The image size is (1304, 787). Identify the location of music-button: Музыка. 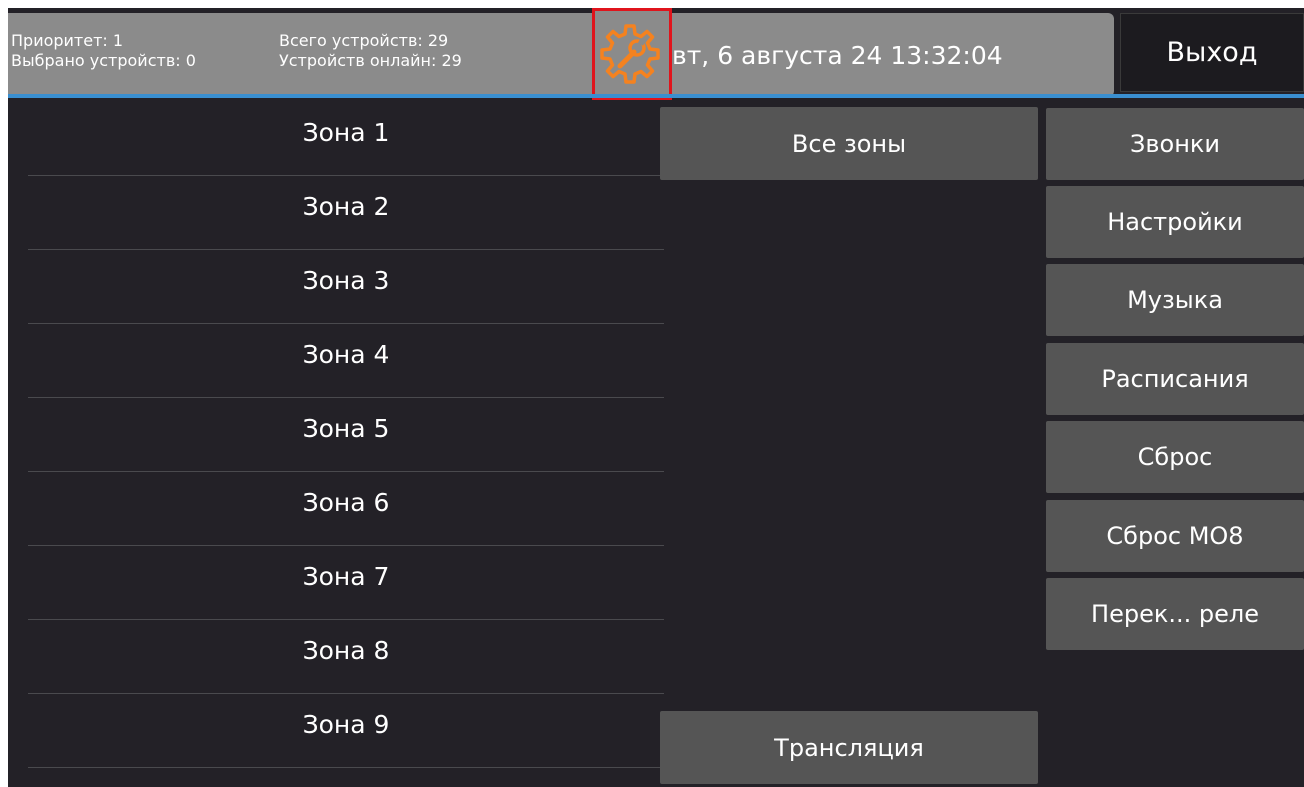
(1175, 300).